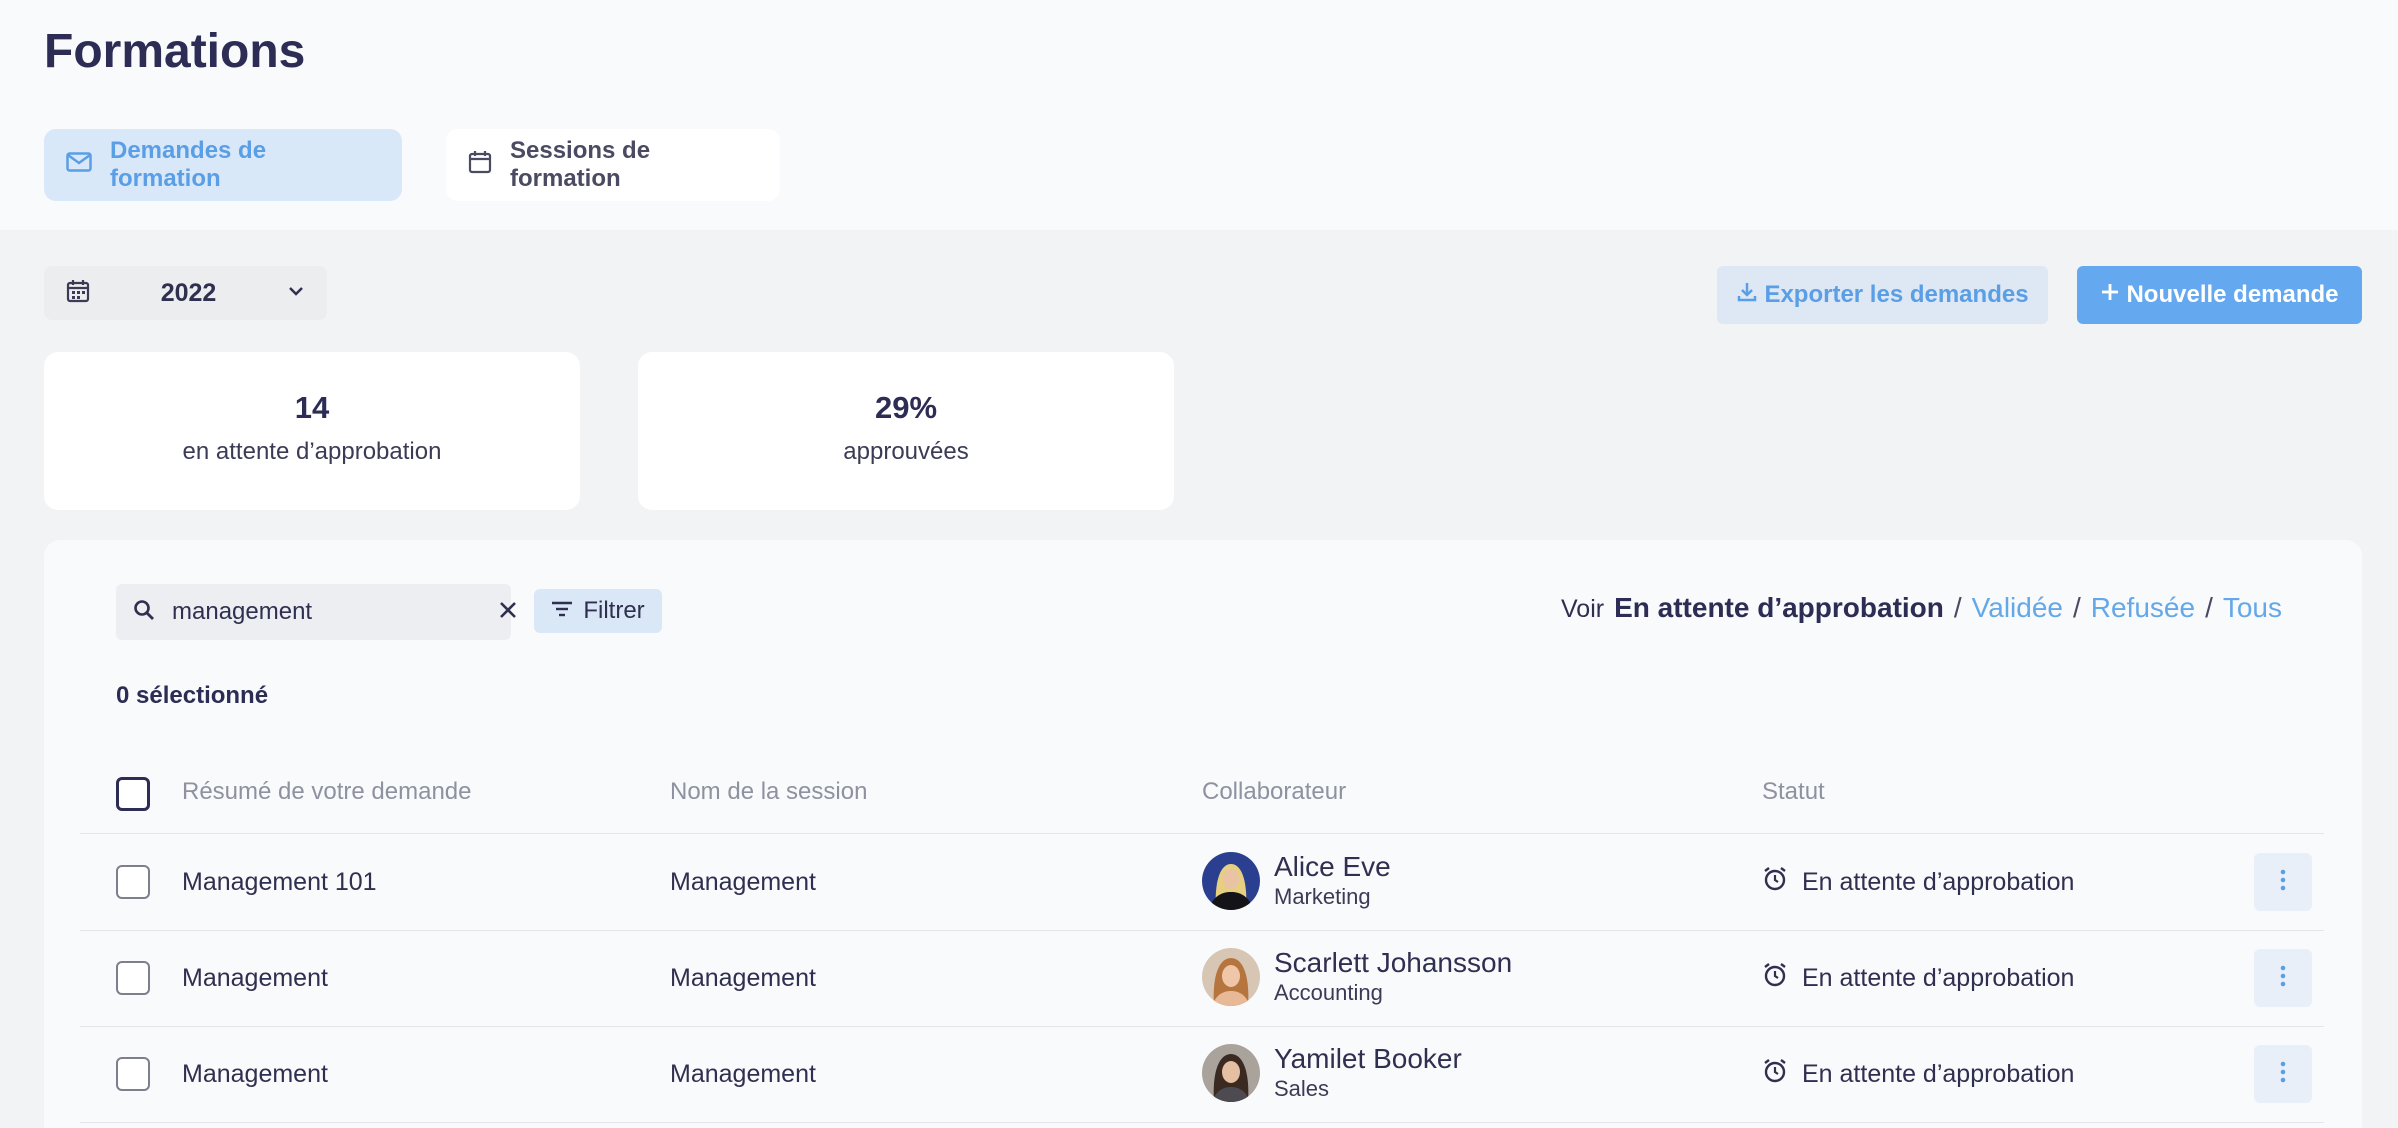  I want to click on filter-button: Filtrer, so click(598, 611).